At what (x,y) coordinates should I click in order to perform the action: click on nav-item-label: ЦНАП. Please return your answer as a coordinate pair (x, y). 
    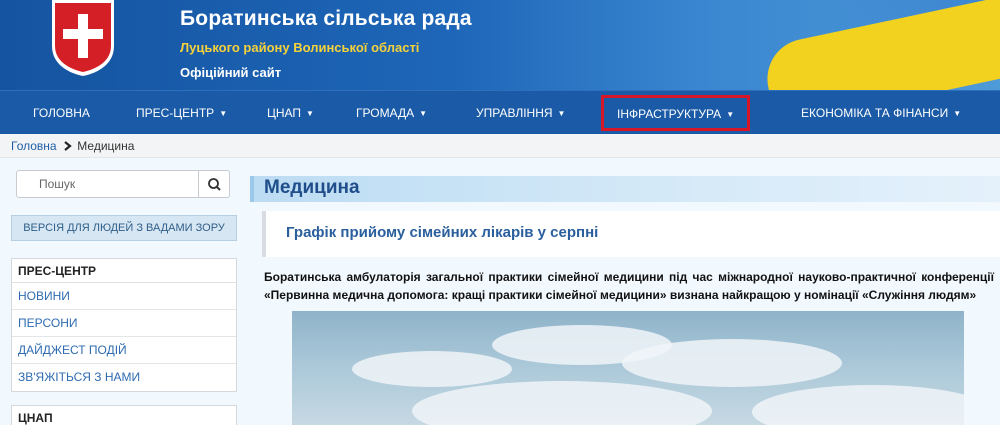
    Looking at the image, I should click on (284, 113).